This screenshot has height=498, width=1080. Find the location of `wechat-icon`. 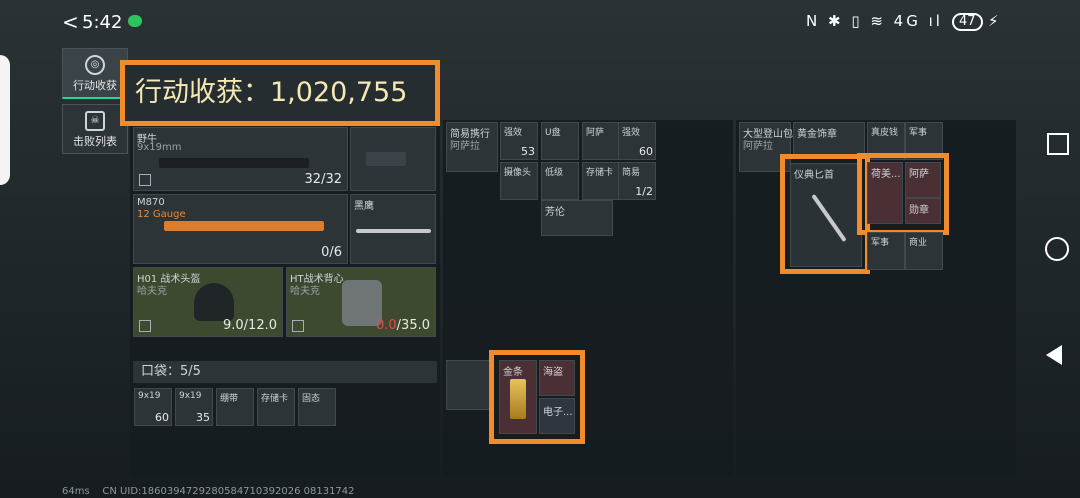

wechat-icon is located at coordinates (135, 21).